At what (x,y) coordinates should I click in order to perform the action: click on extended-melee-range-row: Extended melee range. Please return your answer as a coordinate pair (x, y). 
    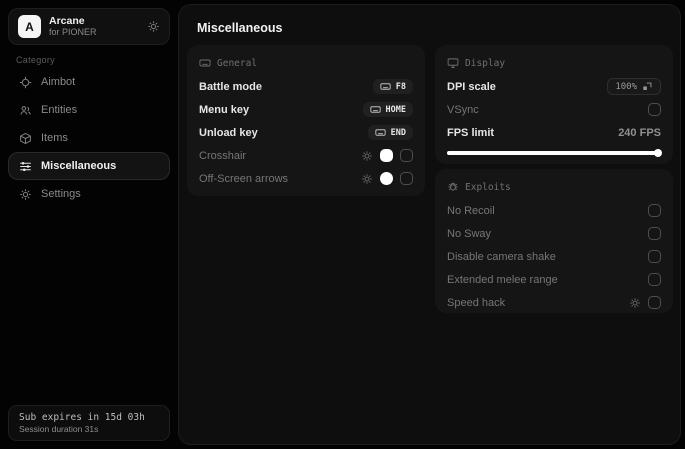
    Looking at the image, I should click on (554, 279).